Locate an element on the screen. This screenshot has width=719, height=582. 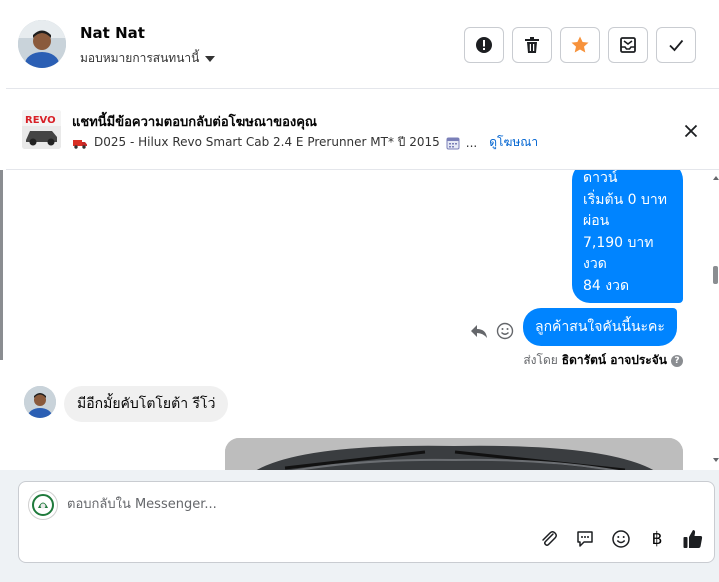
mark-unread-button is located at coordinates (628, 45).